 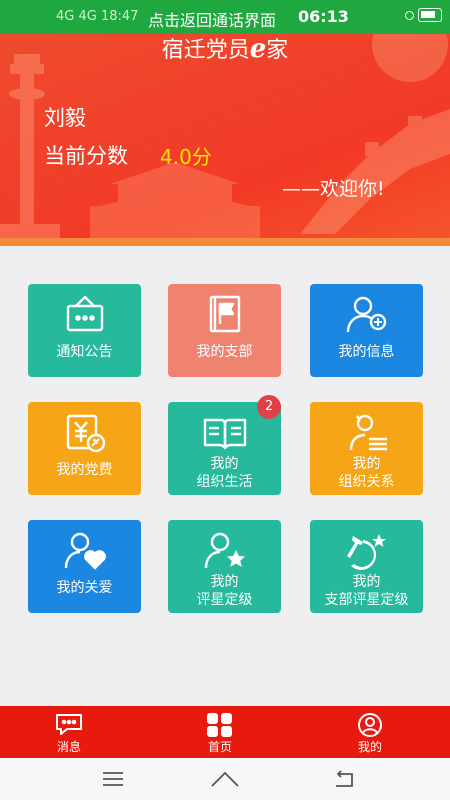 What do you see at coordinates (224, 600) in the screenshot?
I see `tile-rating-label-2: 评星定级` at bounding box center [224, 600].